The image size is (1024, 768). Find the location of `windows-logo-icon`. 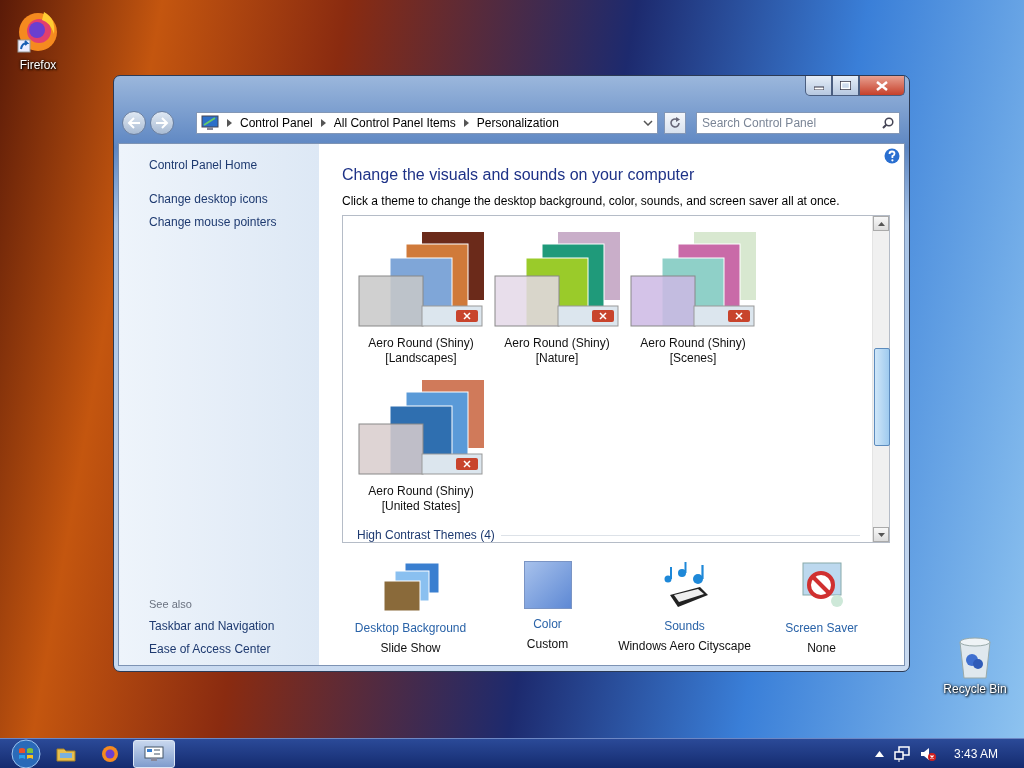

windows-logo-icon is located at coordinates (26, 753).